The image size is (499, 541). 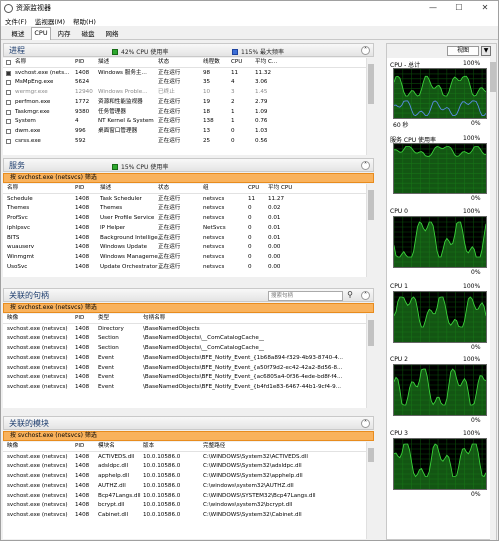 I want to click on menu-monitor: 监视器(M), so click(x=50, y=21).